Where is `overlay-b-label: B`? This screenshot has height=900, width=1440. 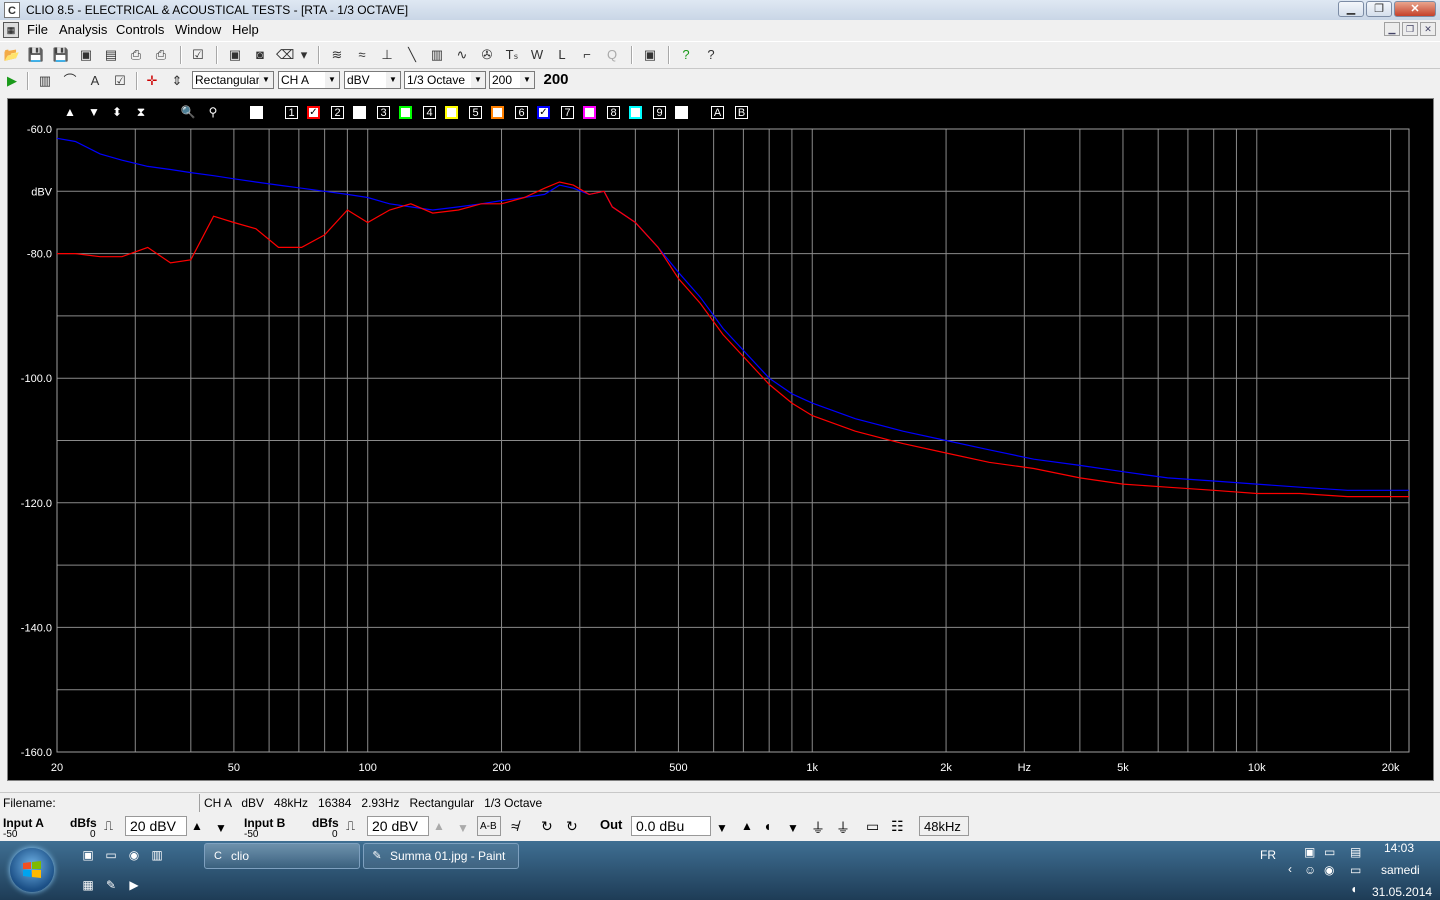 overlay-b-label: B is located at coordinates (741, 112).